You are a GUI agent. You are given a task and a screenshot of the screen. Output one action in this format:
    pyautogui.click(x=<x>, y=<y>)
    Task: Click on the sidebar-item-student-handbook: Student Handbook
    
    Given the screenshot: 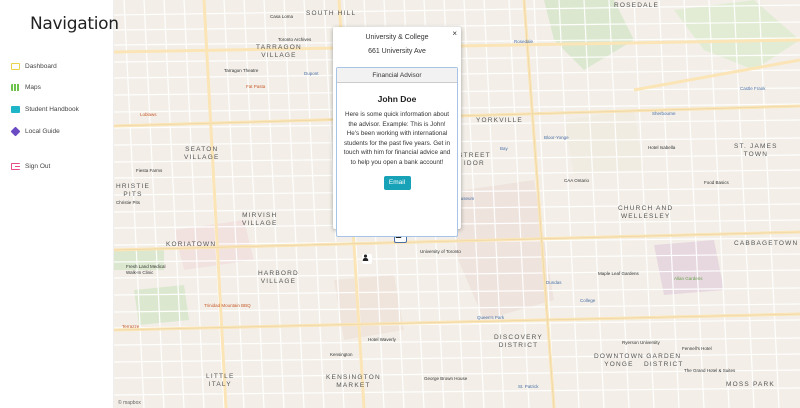 What is the action you would take?
    pyautogui.click(x=45, y=109)
    